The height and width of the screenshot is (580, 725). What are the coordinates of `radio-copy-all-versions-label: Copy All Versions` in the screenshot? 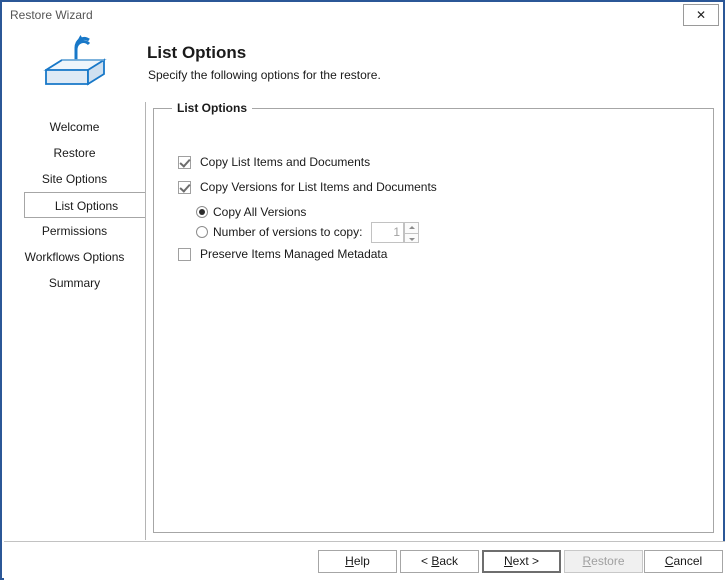 It's located at (260, 212).